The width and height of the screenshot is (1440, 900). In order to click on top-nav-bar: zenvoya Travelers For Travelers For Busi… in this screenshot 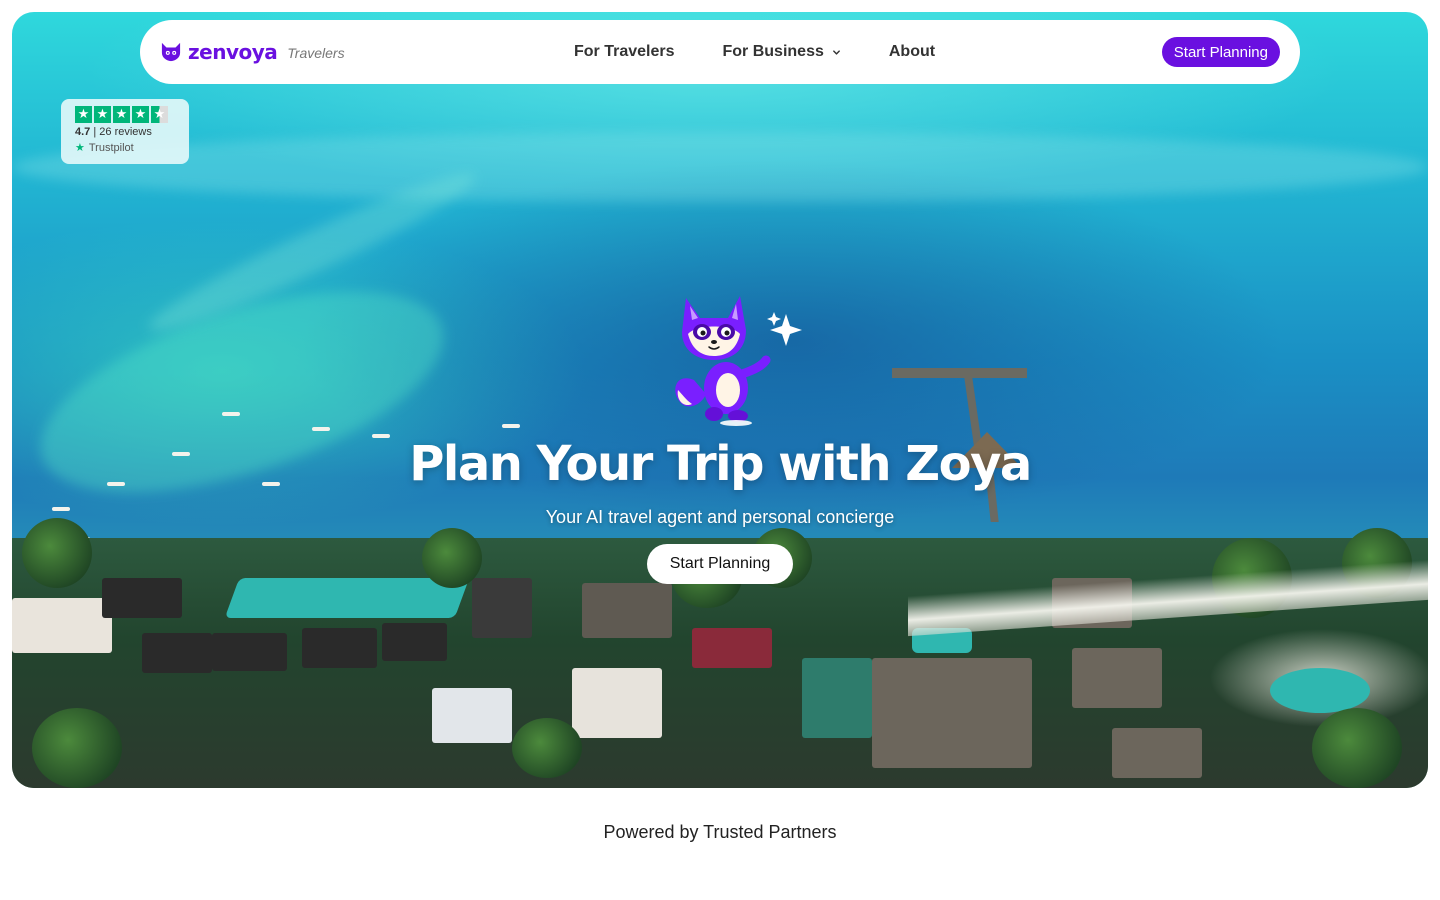, I will do `click(720, 52)`.